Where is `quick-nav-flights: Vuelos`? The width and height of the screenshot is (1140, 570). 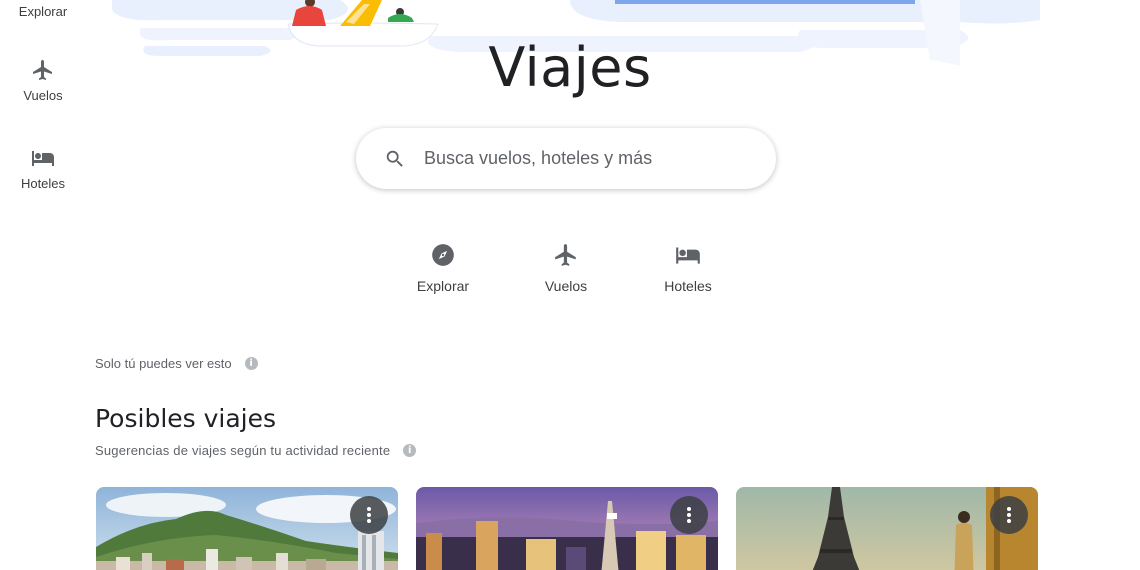
quick-nav-flights: Vuelos is located at coordinates (566, 269).